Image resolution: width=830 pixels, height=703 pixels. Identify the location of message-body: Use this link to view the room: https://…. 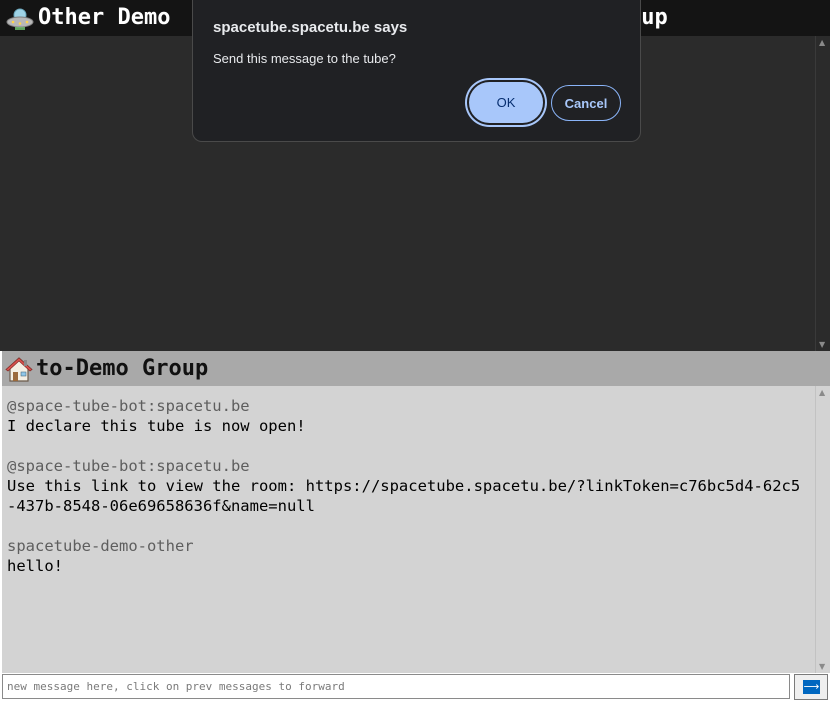
(404, 496).